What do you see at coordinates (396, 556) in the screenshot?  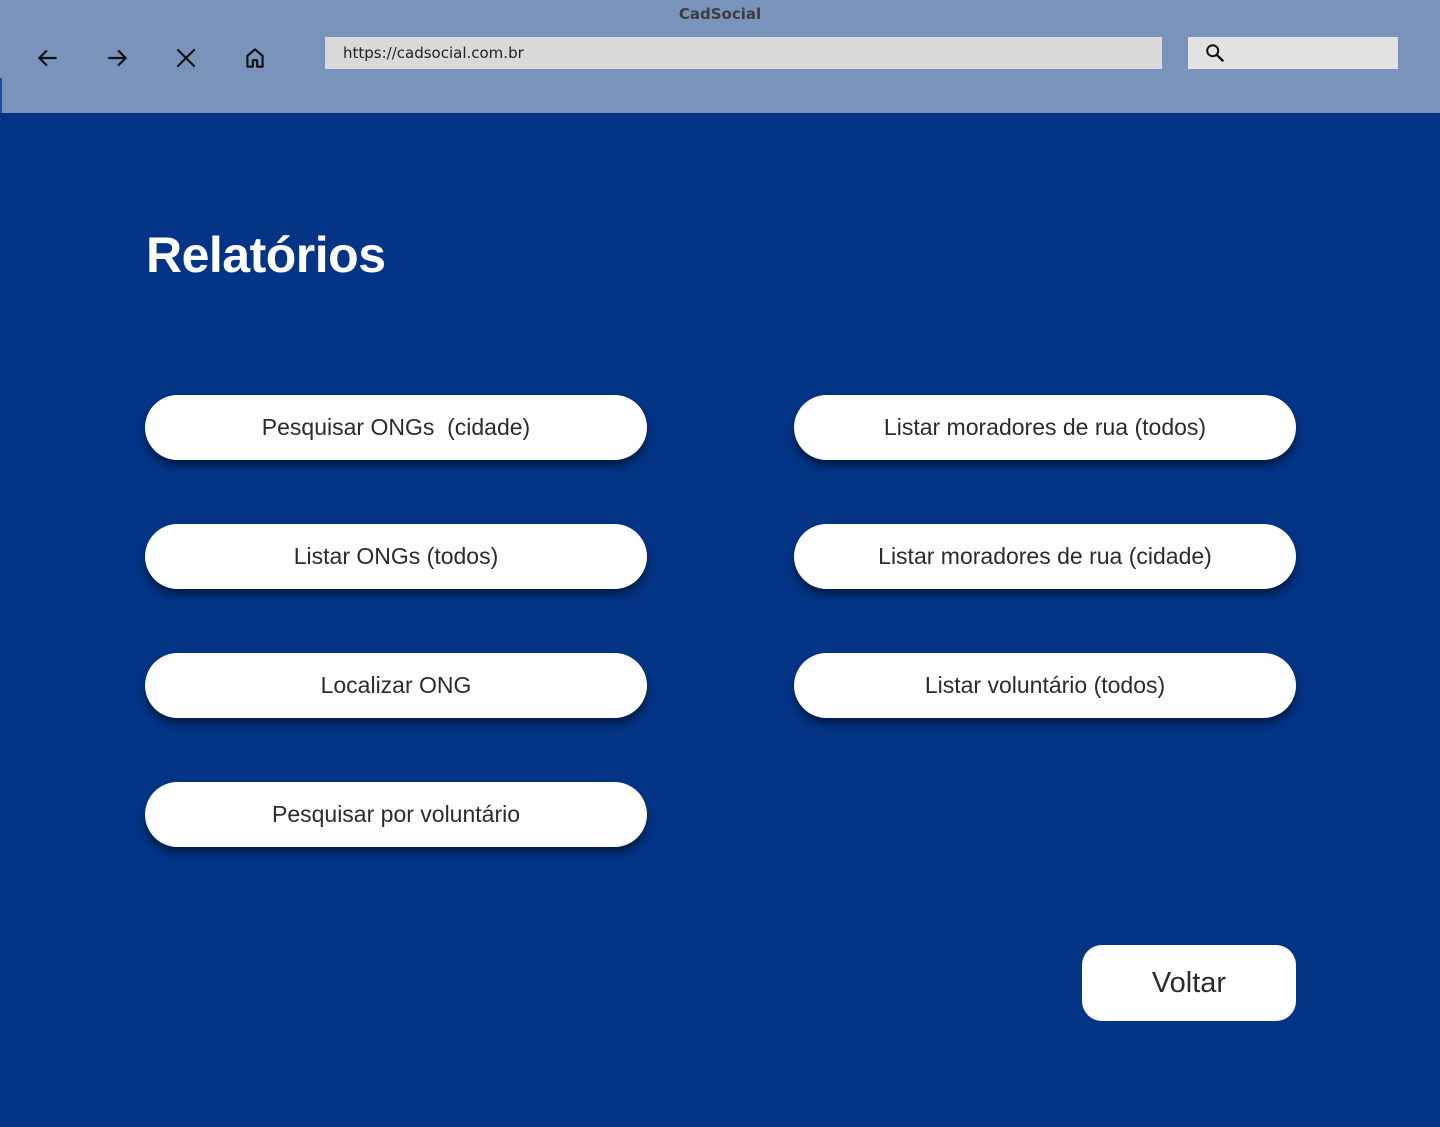 I see `list-all-ngos-button: Listar ONGs (todos)` at bounding box center [396, 556].